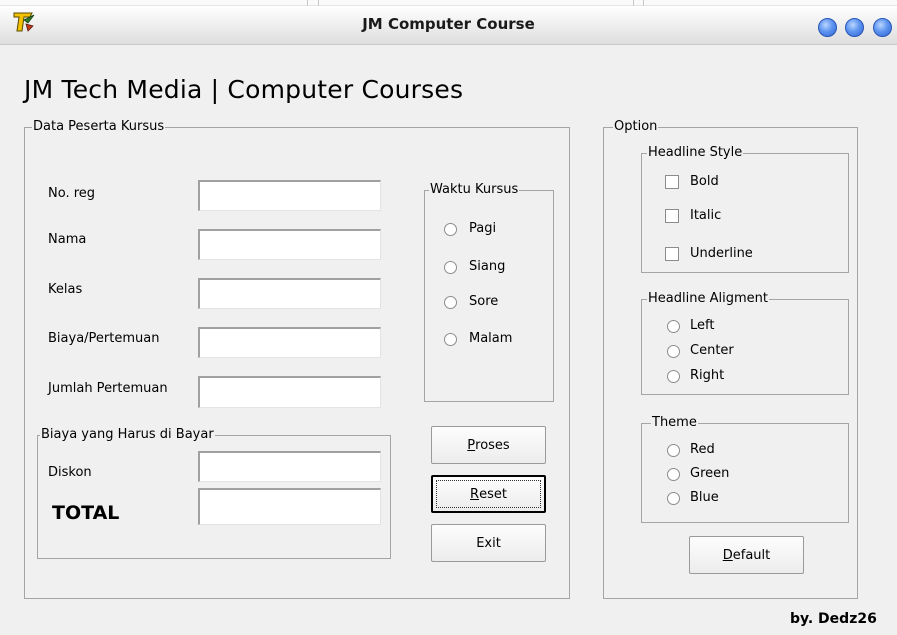  Describe the element at coordinates (695, 153) in the screenshot. I see `headline-style-label: Headline Style` at that location.